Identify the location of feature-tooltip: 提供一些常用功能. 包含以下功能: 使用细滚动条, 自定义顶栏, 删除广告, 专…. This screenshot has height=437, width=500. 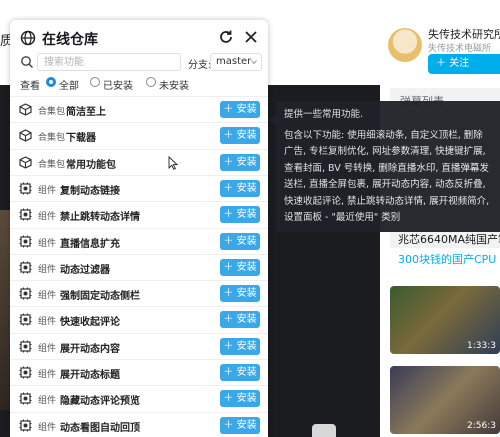
(388, 166).